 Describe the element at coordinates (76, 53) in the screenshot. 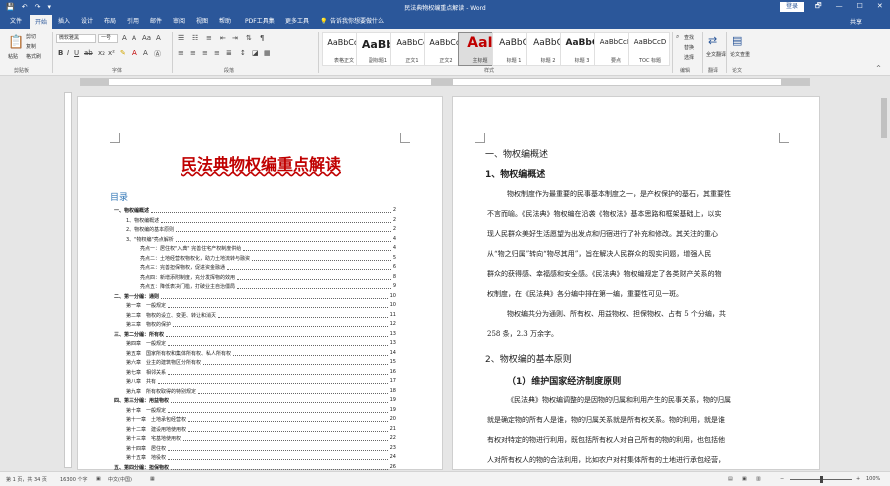

I see `underline-icon: U` at that location.